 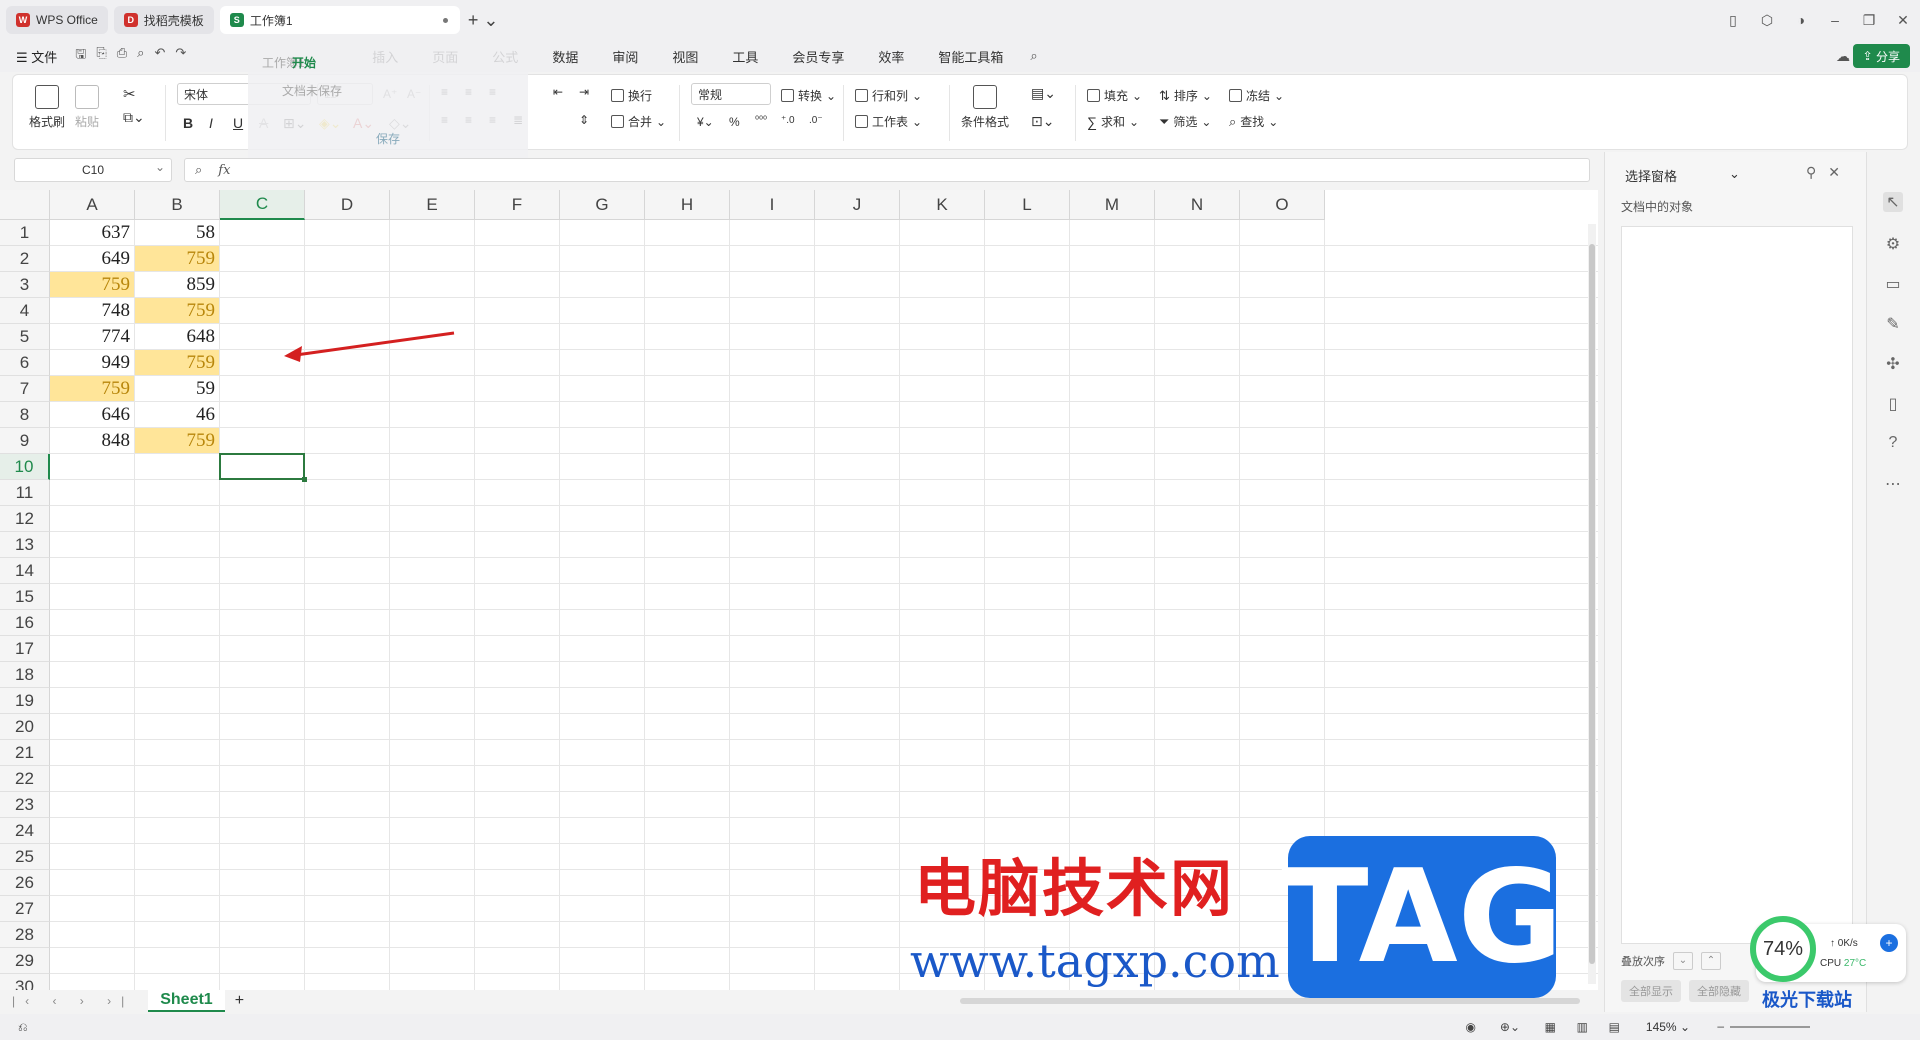 I want to click on menu-data: 数据, so click(x=565, y=56).